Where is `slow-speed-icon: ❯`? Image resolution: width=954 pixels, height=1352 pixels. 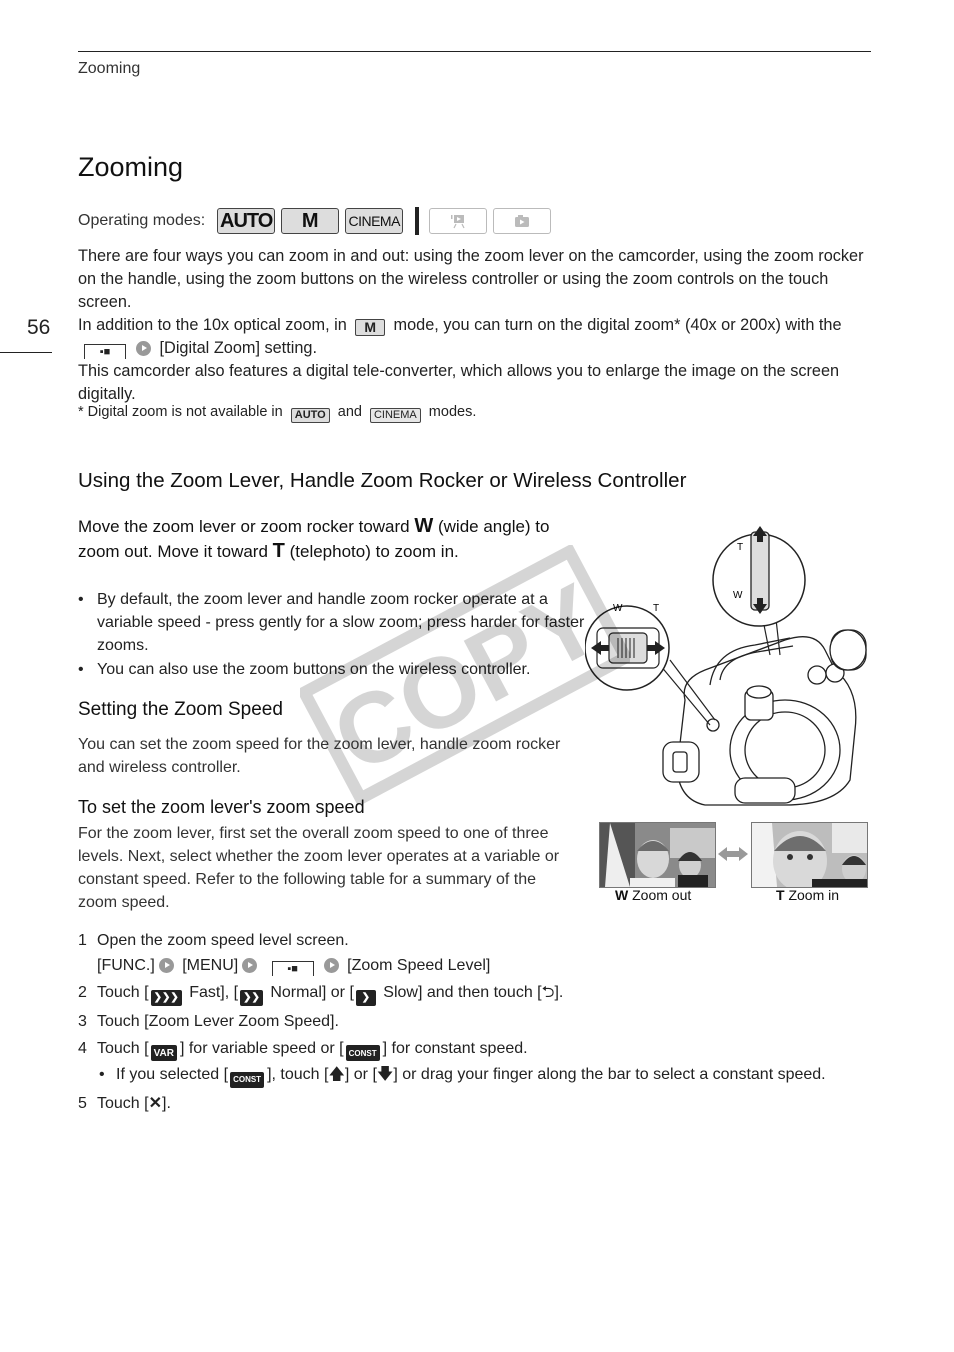 slow-speed-icon: ❯ is located at coordinates (365, 997).